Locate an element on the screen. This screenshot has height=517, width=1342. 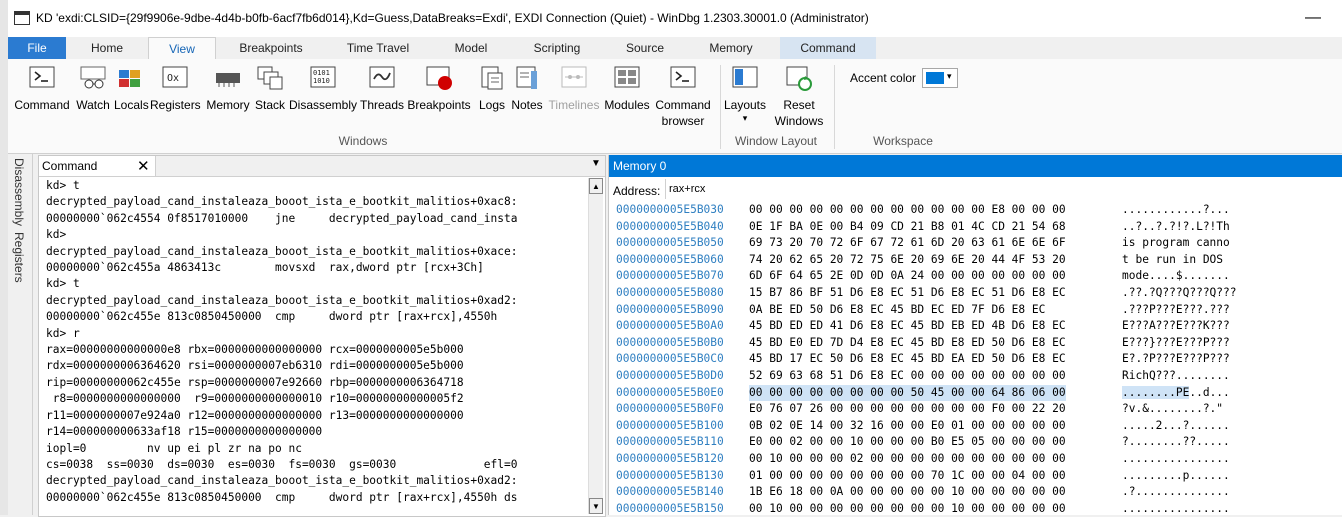
notes-window-button: Notes is located at coordinates (527, 89).